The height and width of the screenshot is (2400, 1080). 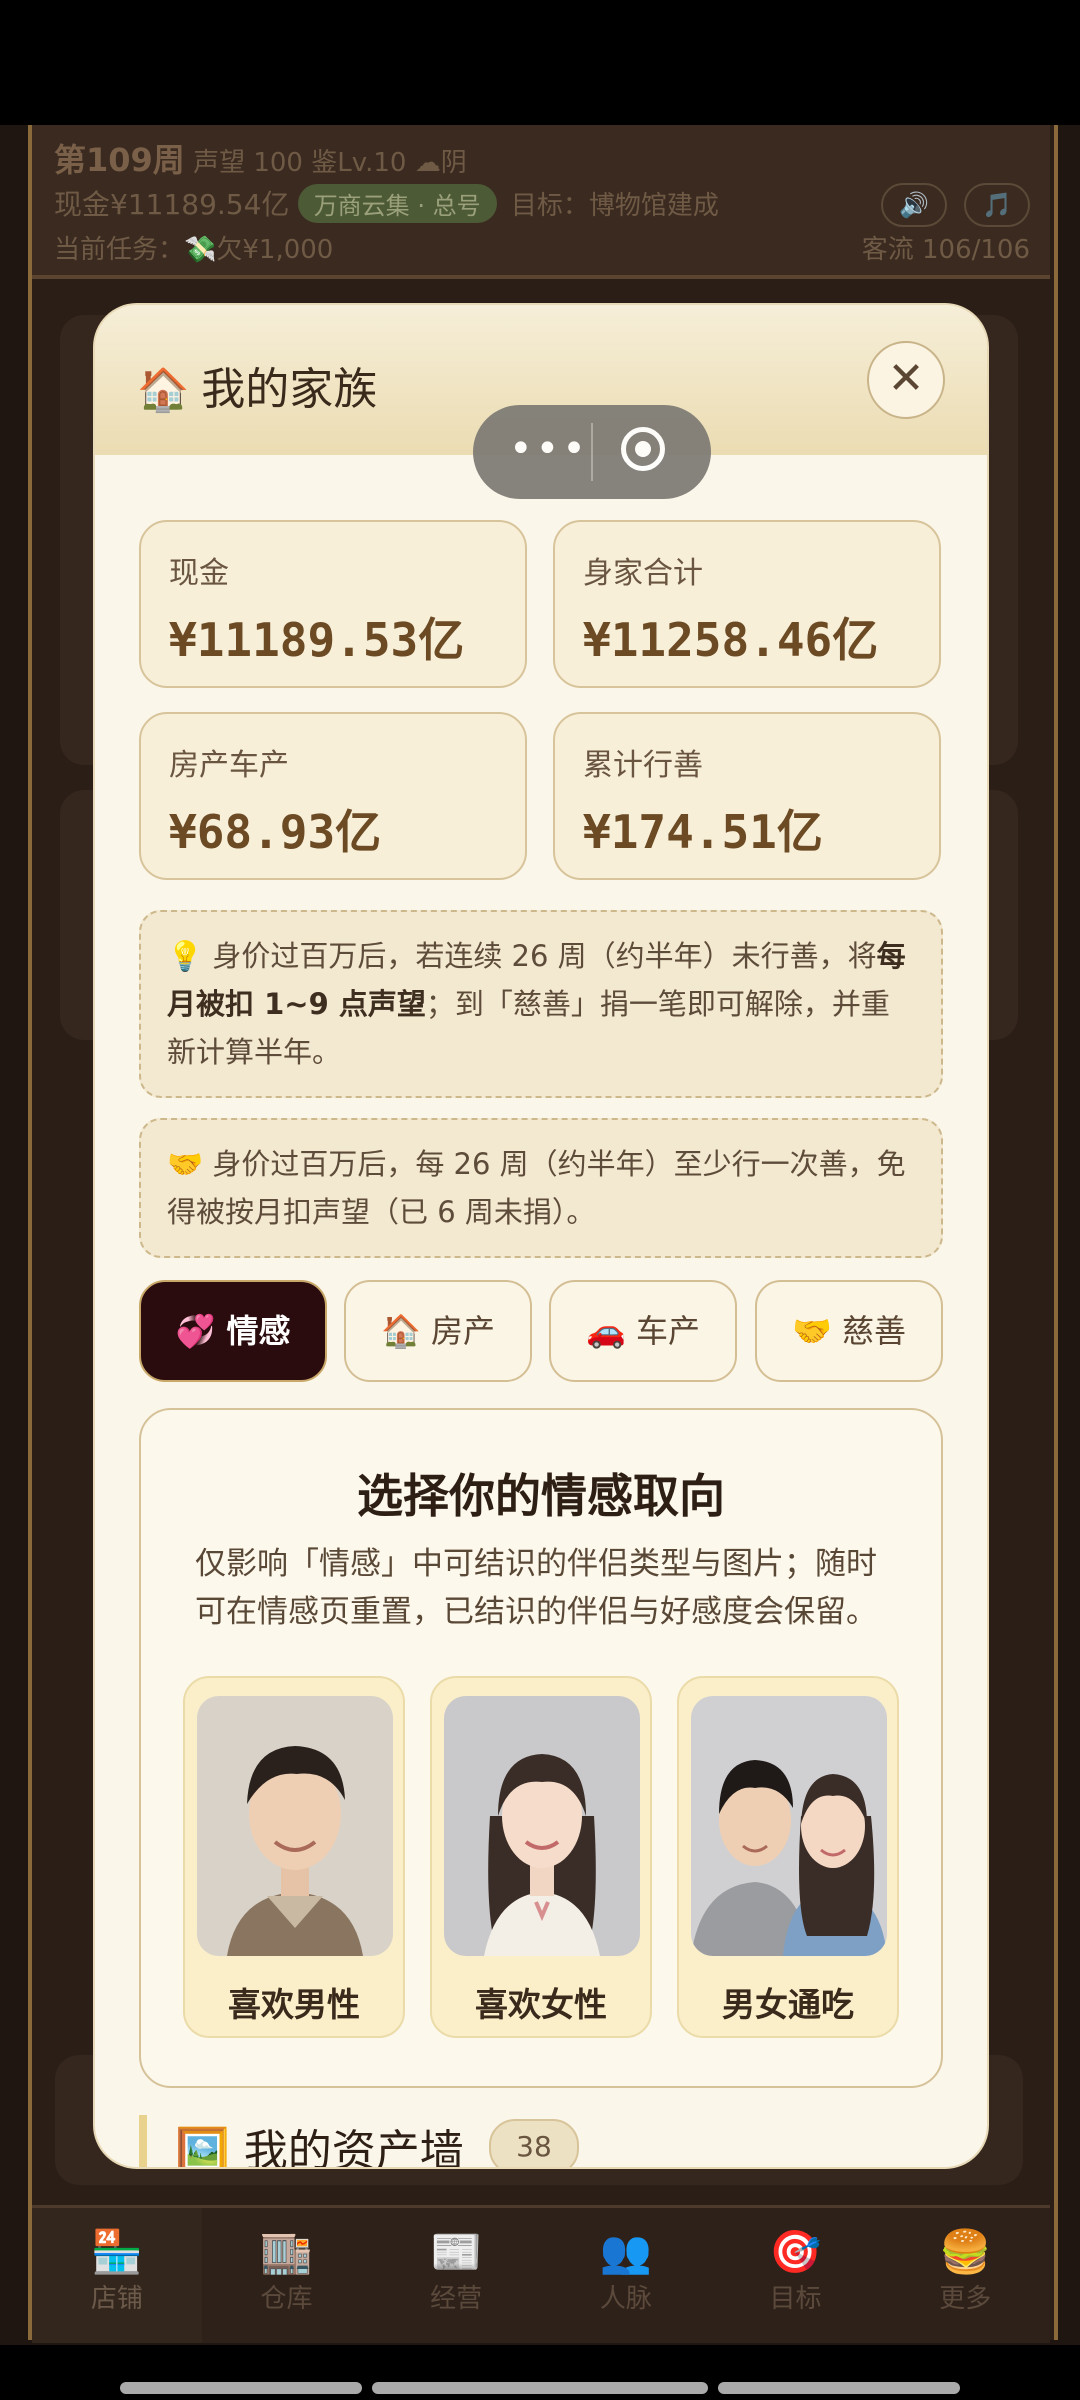 What do you see at coordinates (229, 765) in the screenshot?
I see `stat-label: 房产车产` at bounding box center [229, 765].